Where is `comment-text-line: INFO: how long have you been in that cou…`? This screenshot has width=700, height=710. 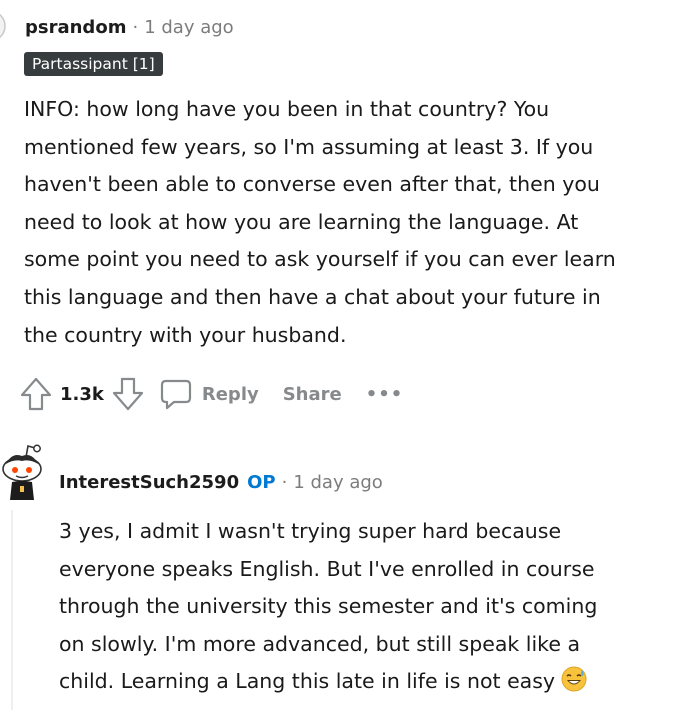 comment-text-line: INFO: how long have you been in that cou… is located at coordinates (287, 109).